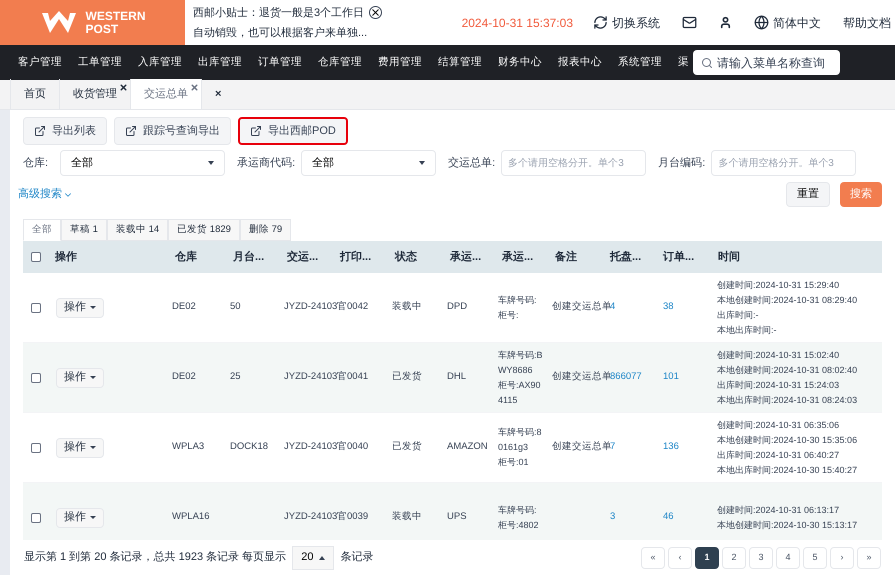  Describe the element at coordinates (204, 230) in the screenshot. I see `status-tab: 已发货 1829` at that location.